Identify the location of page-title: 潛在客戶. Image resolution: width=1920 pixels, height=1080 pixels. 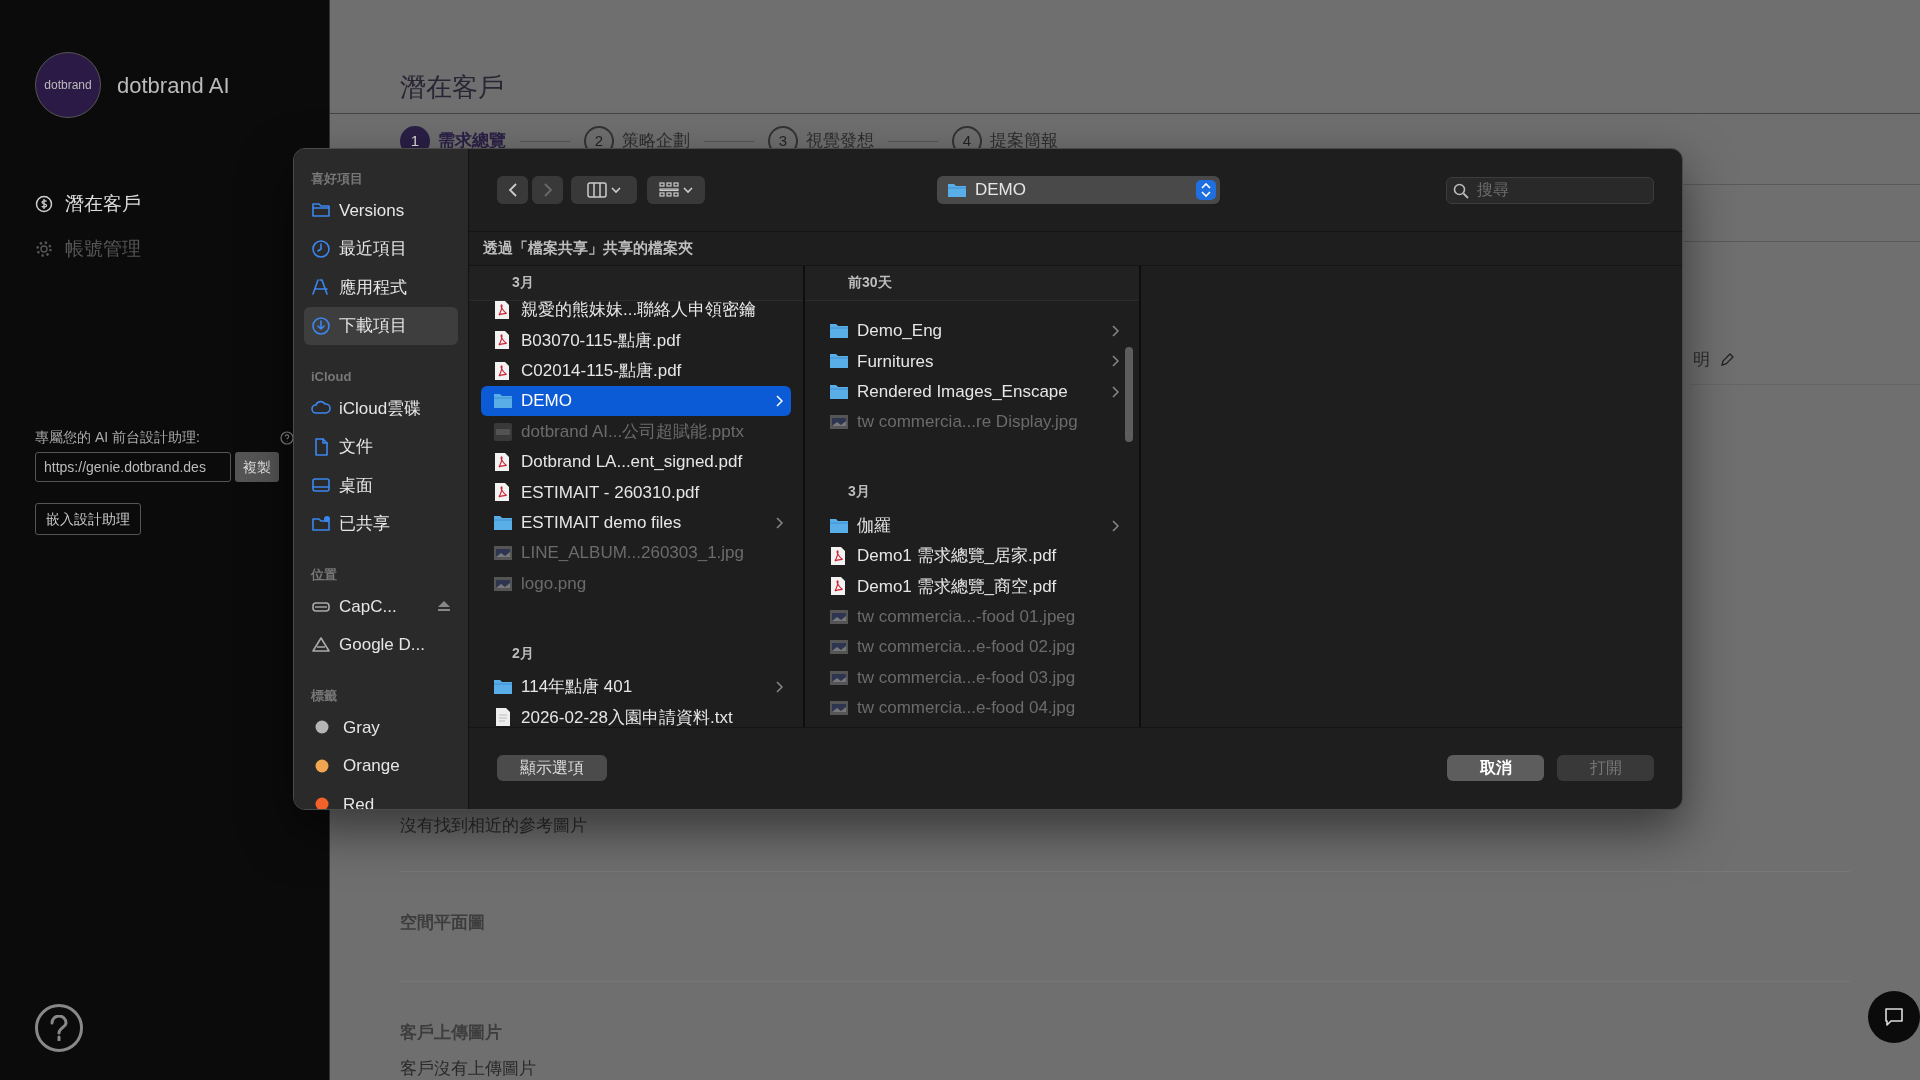
(452, 87).